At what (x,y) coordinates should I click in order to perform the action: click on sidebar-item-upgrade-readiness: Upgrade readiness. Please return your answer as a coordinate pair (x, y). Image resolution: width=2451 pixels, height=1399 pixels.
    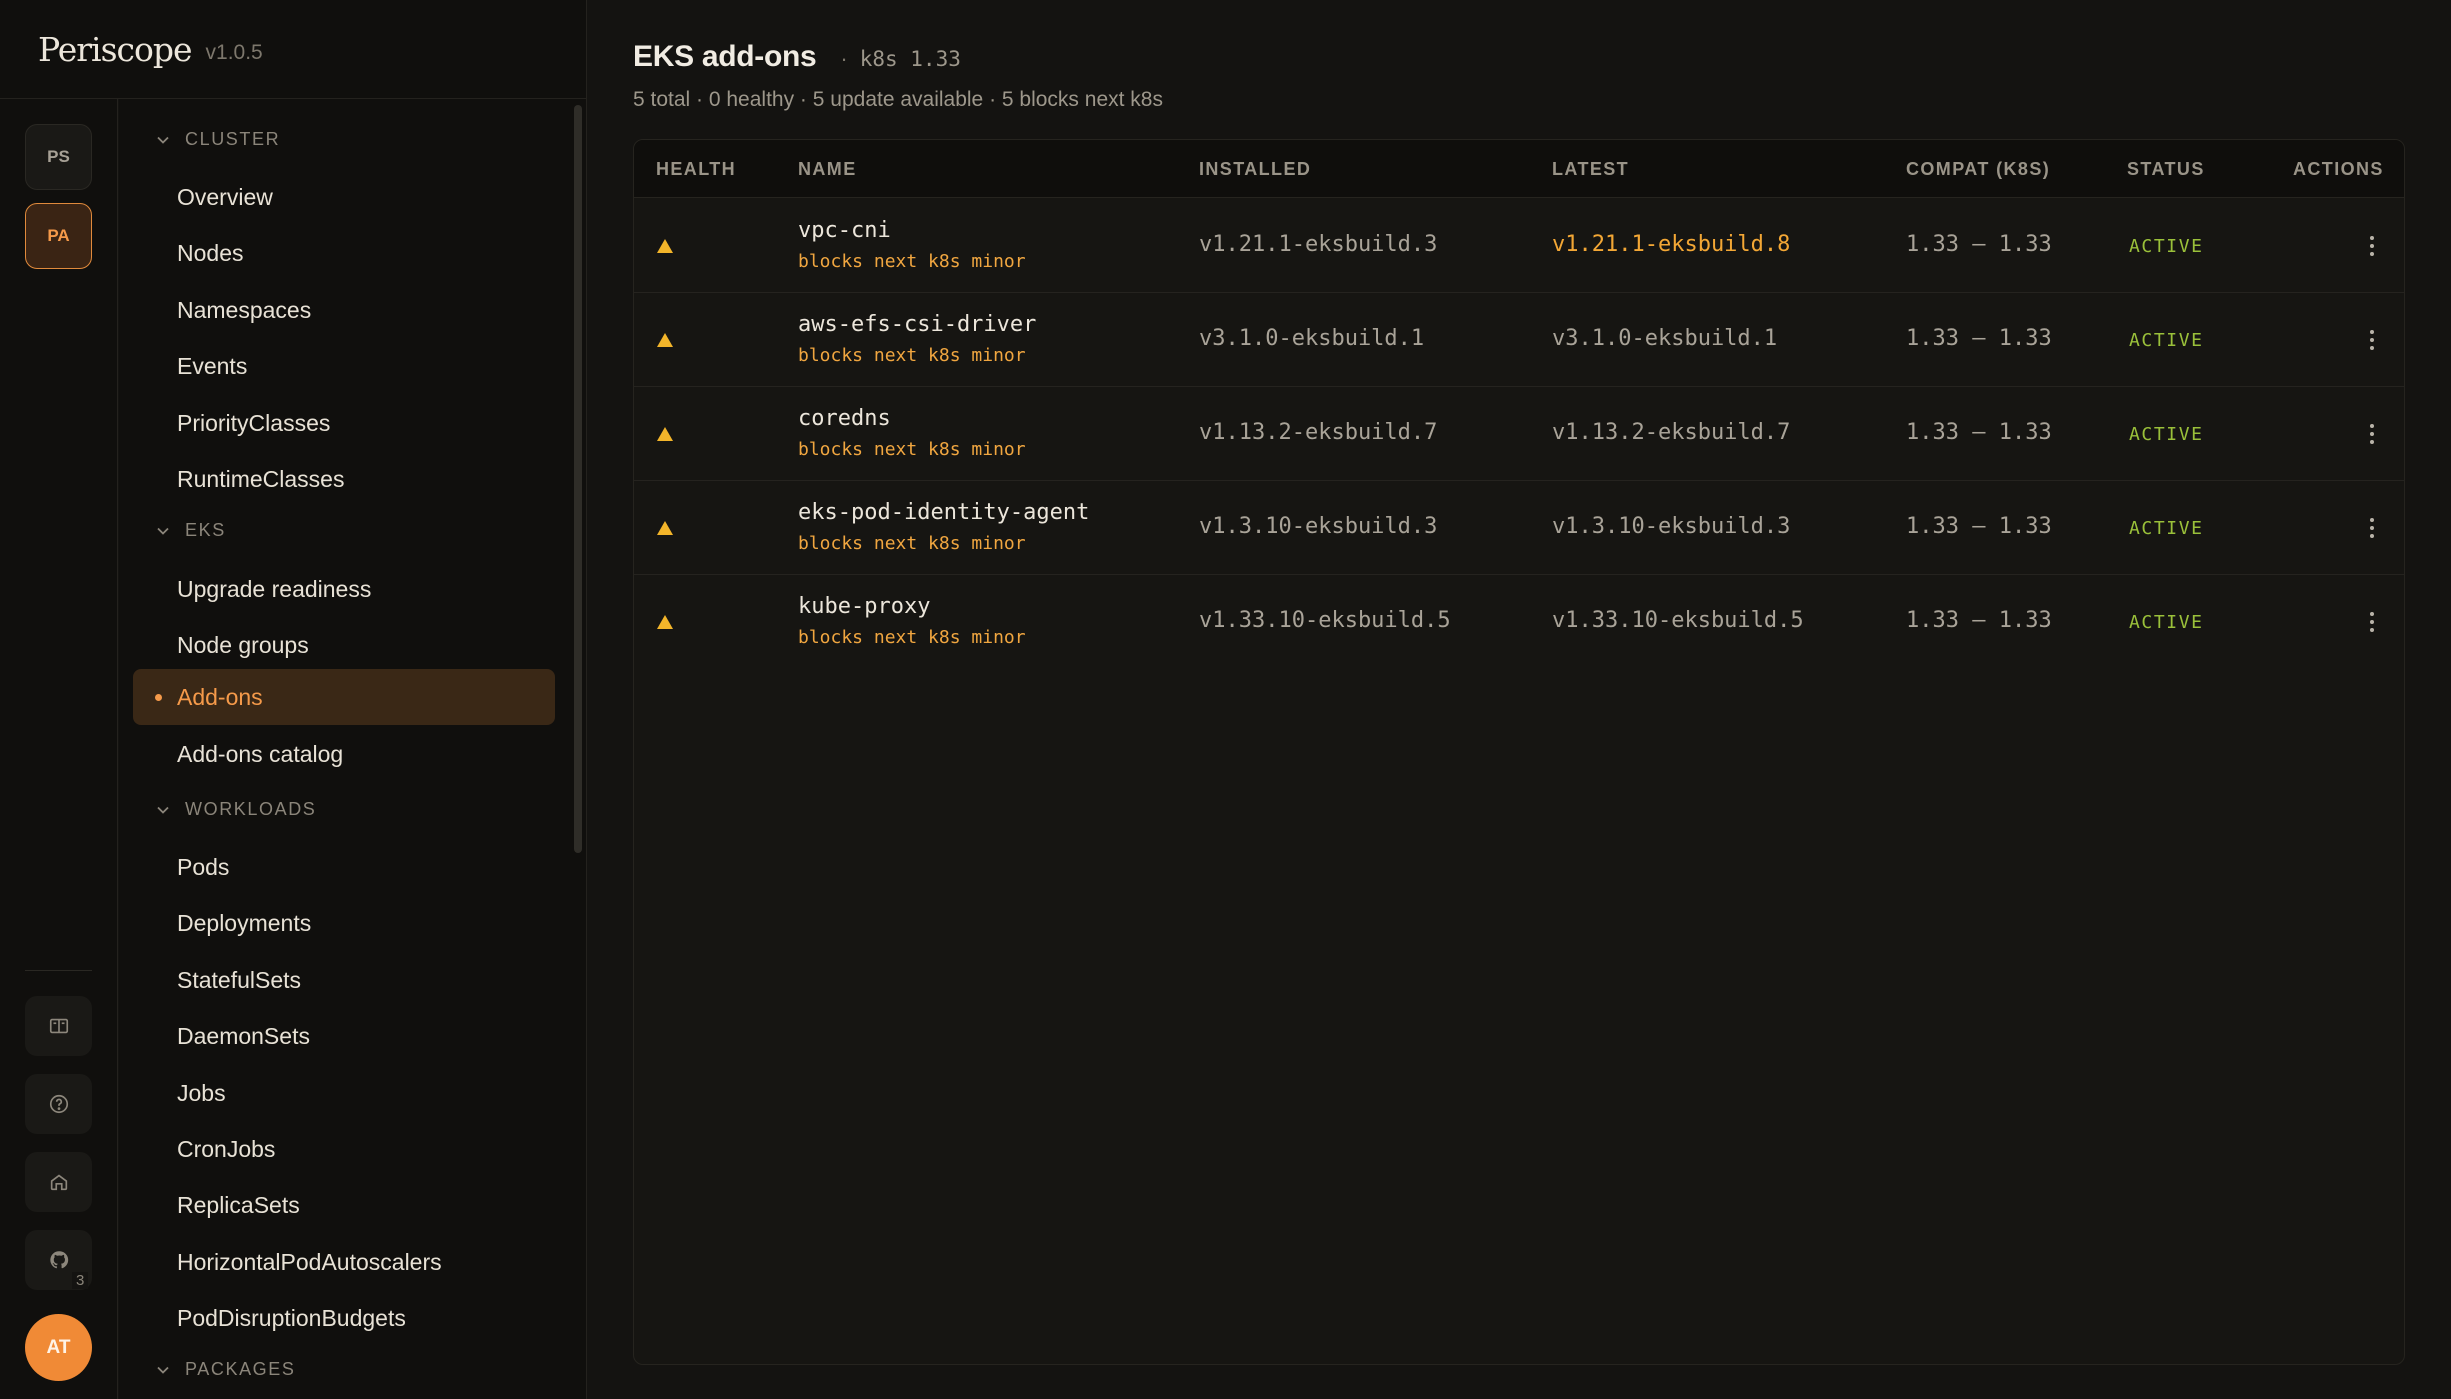
    Looking at the image, I should click on (344, 589).